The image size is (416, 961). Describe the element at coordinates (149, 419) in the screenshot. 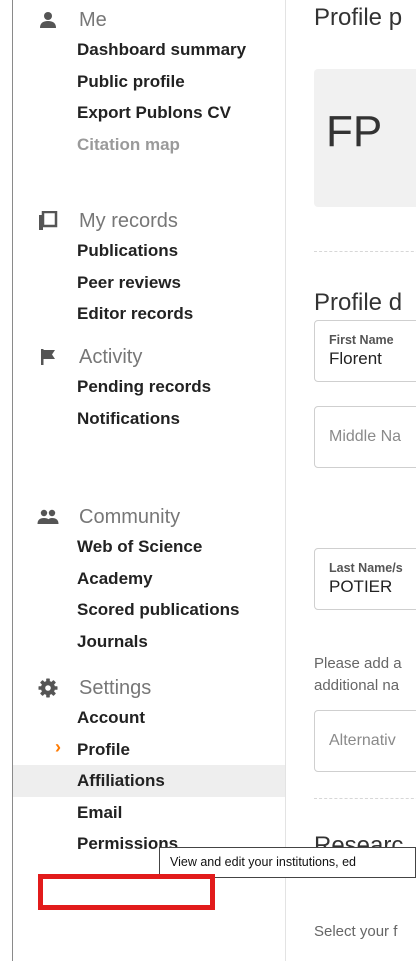

I see `sidebar-item-notifications: Notifications` at that location.